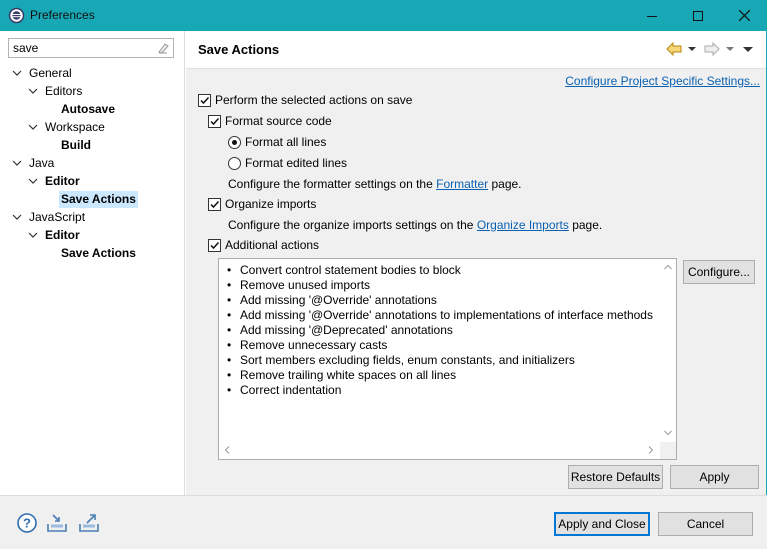 This screenshot has width=767, height=549. I want to click on dialog-footer: ? Apply and Close Cancel, so click(383, 522).